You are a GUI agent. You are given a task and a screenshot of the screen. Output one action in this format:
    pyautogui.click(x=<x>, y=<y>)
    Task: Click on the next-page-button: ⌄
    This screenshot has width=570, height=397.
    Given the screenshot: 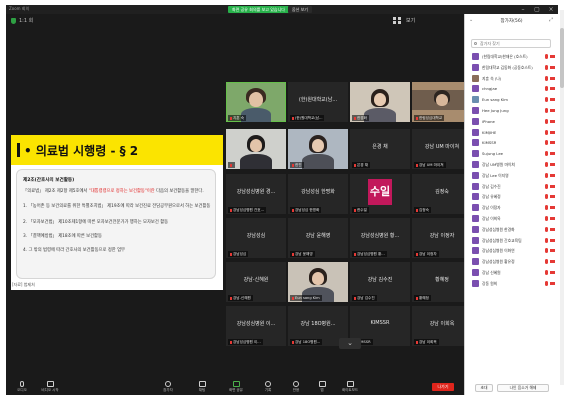 What is the action you would take?
    pyautogui.click(x=350, y=343)
    